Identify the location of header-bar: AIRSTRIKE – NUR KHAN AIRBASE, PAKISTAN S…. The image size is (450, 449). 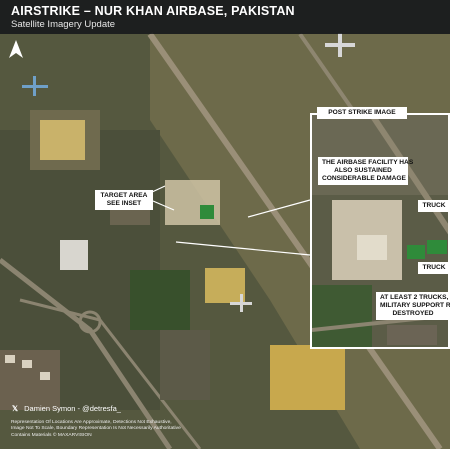
(225, 17).